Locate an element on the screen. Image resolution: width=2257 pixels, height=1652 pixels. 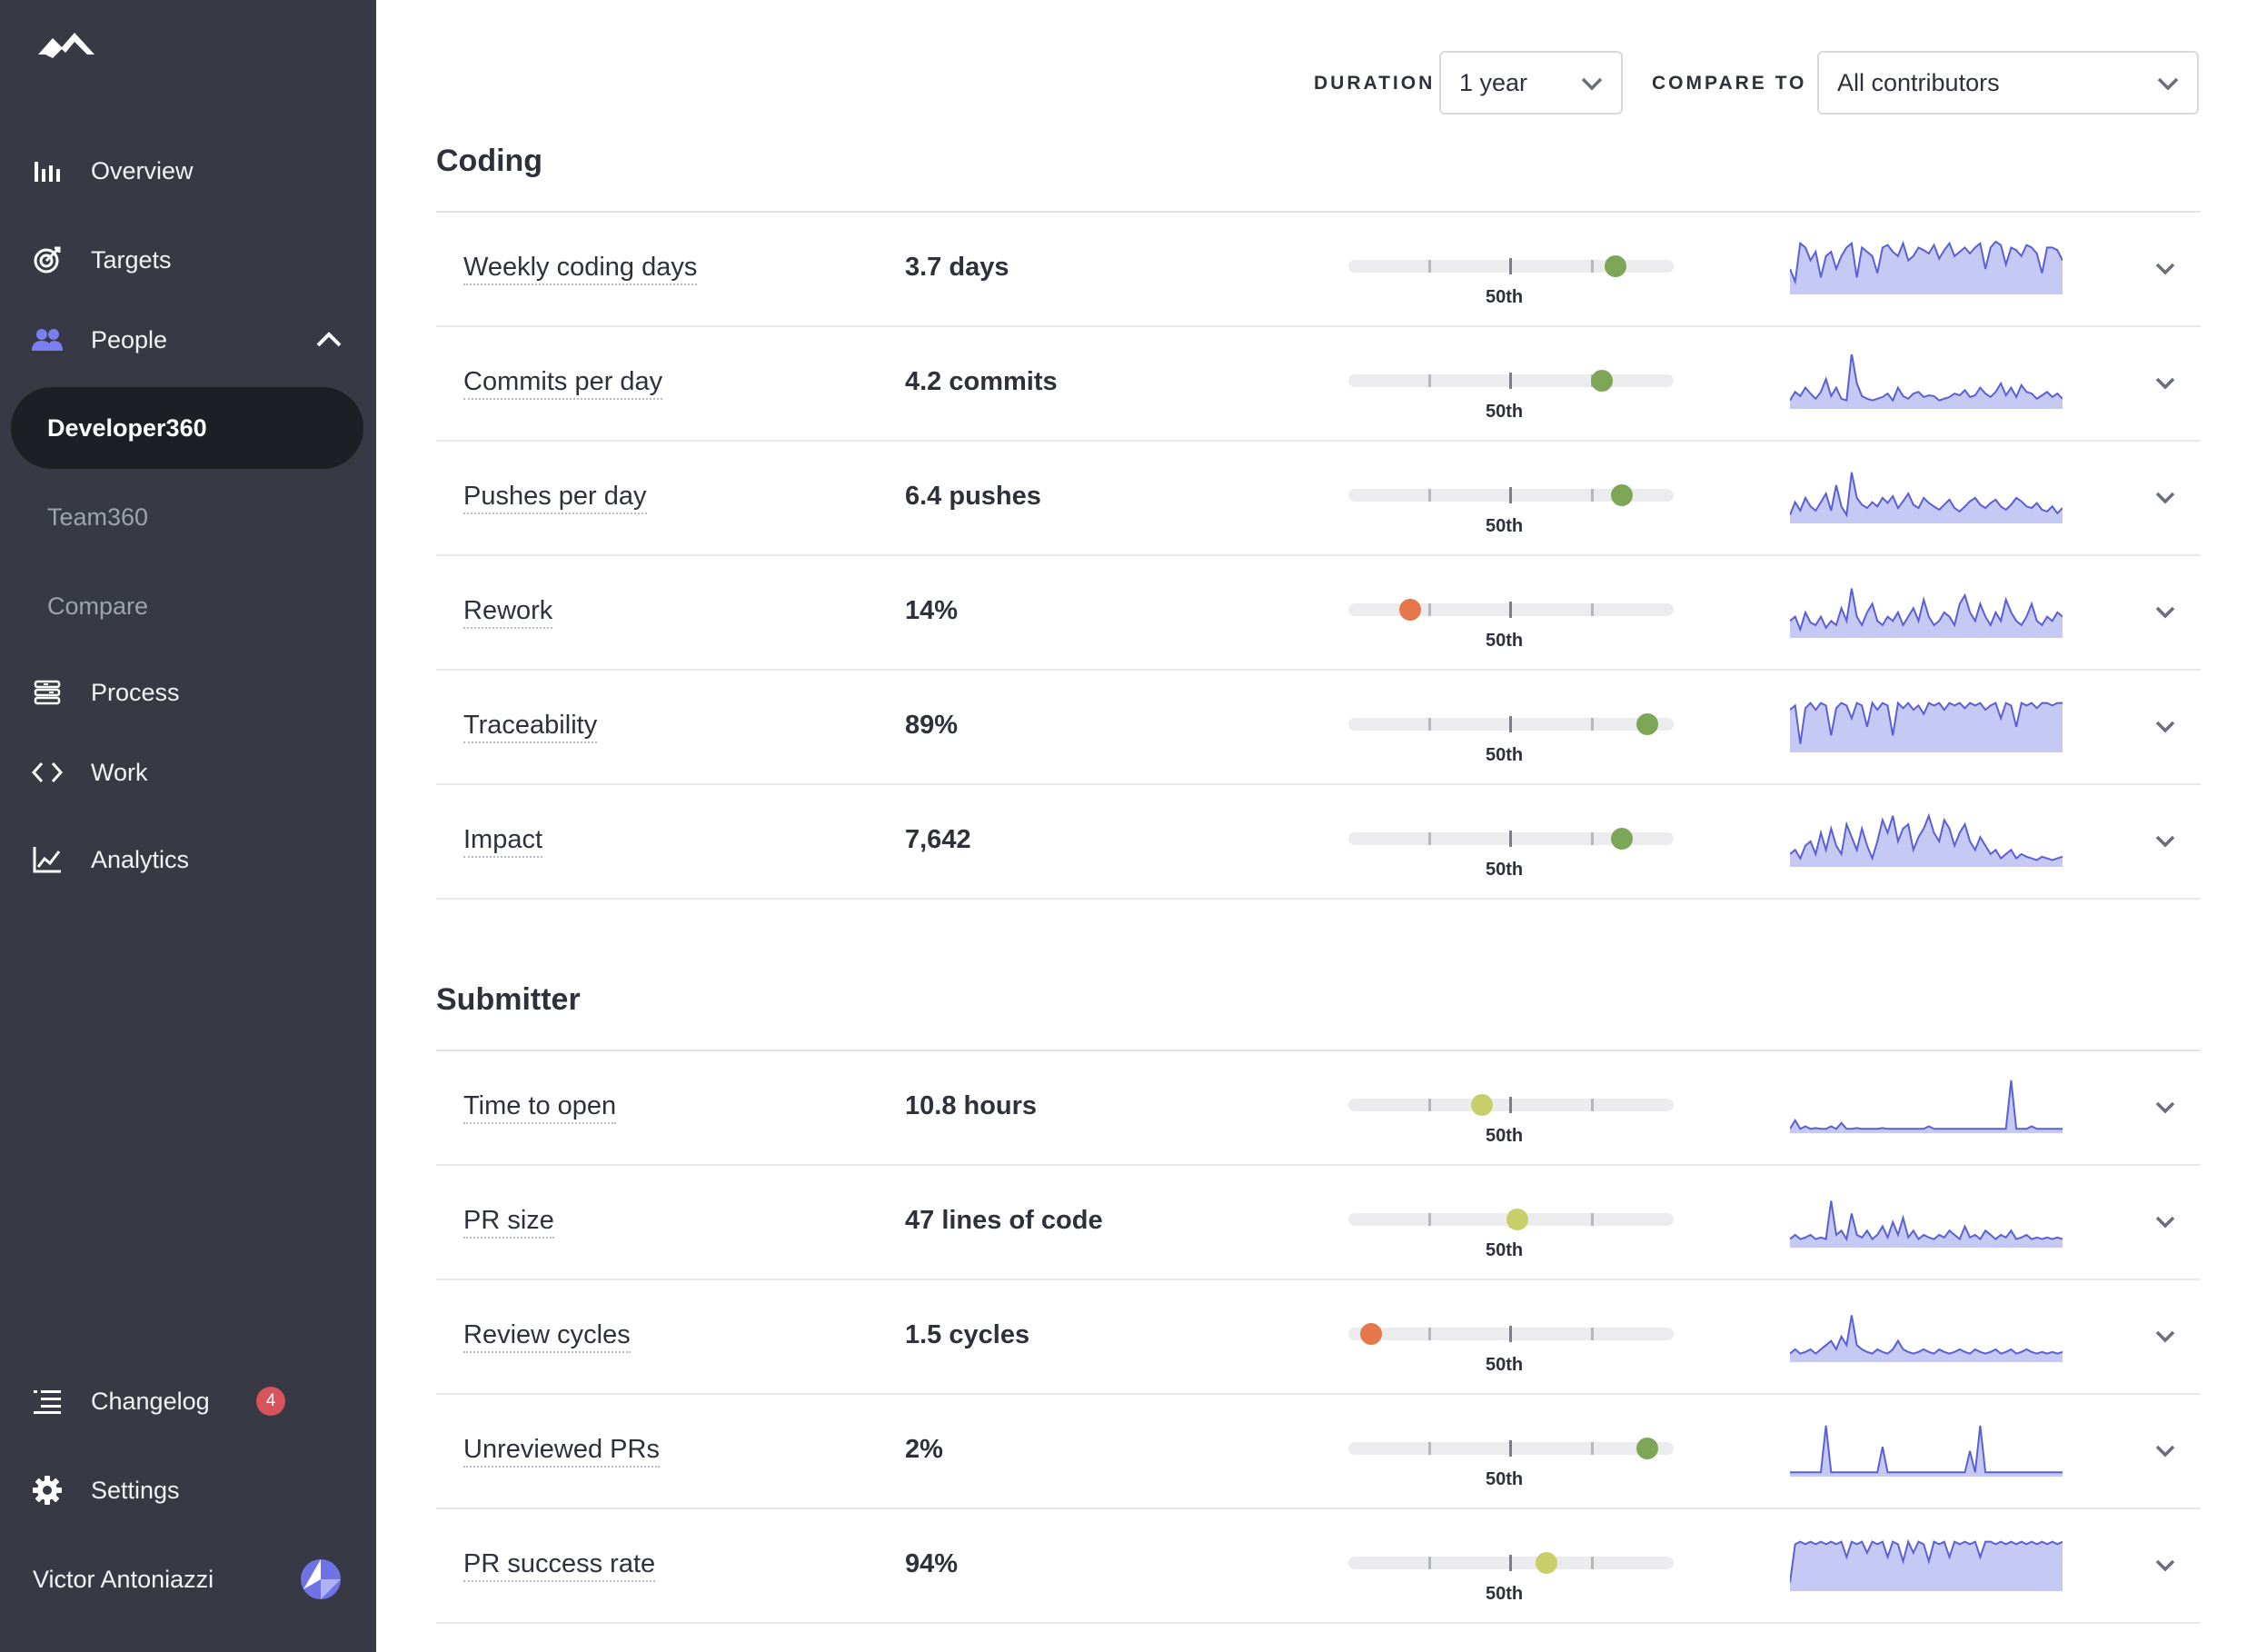
metric-value: 4.2 commits is located at coordinates (982, 381).